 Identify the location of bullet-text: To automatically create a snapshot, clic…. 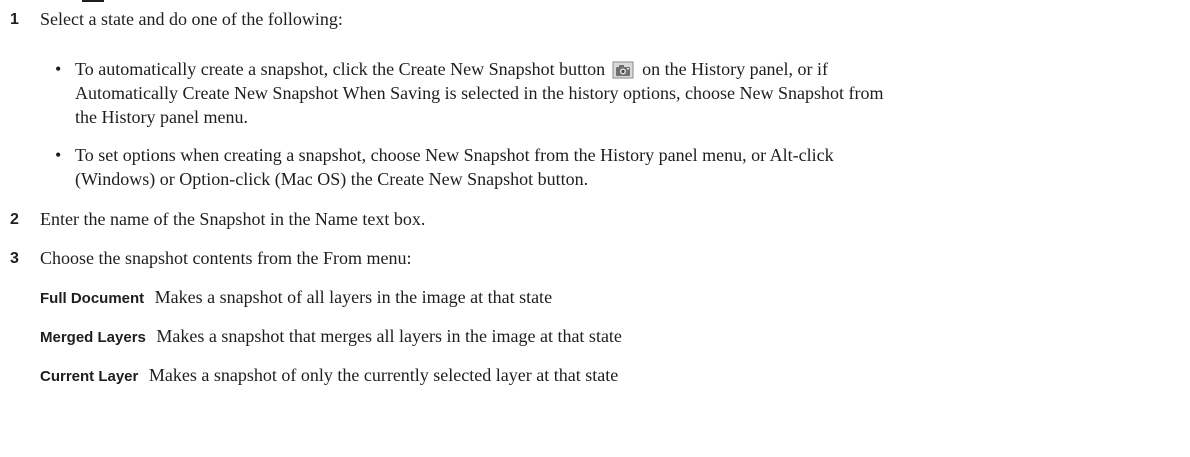
(340, 69).